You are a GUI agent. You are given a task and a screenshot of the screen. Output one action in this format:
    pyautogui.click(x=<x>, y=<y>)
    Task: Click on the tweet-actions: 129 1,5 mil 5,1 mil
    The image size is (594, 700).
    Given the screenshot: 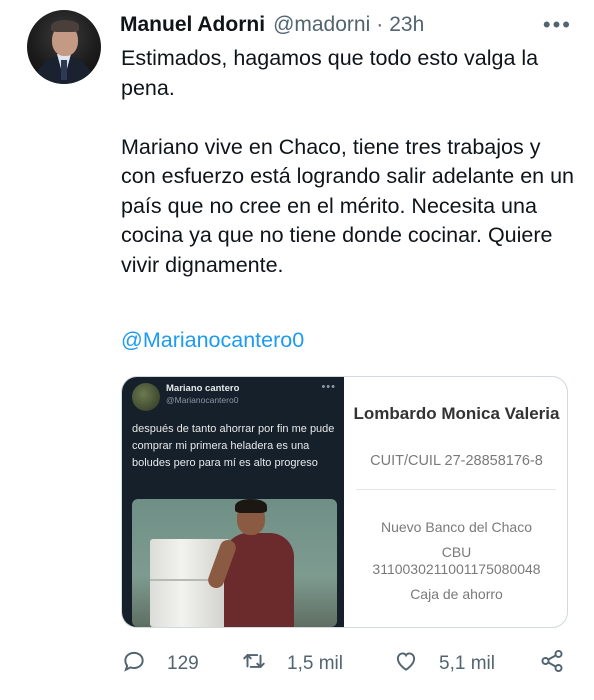 What is the action you would take?
    pyautogui.click(x=346, y=663)
    